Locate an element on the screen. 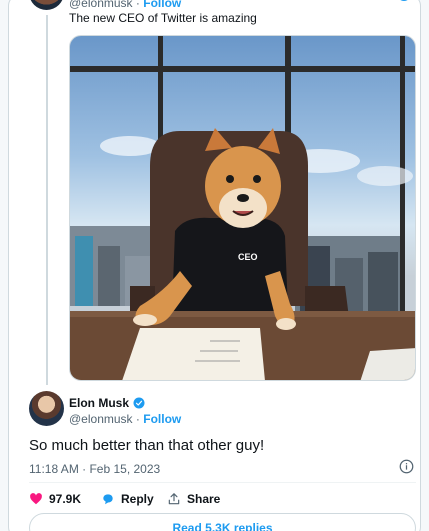  author-name: Elon Musk is located at coordinates (99, 403).